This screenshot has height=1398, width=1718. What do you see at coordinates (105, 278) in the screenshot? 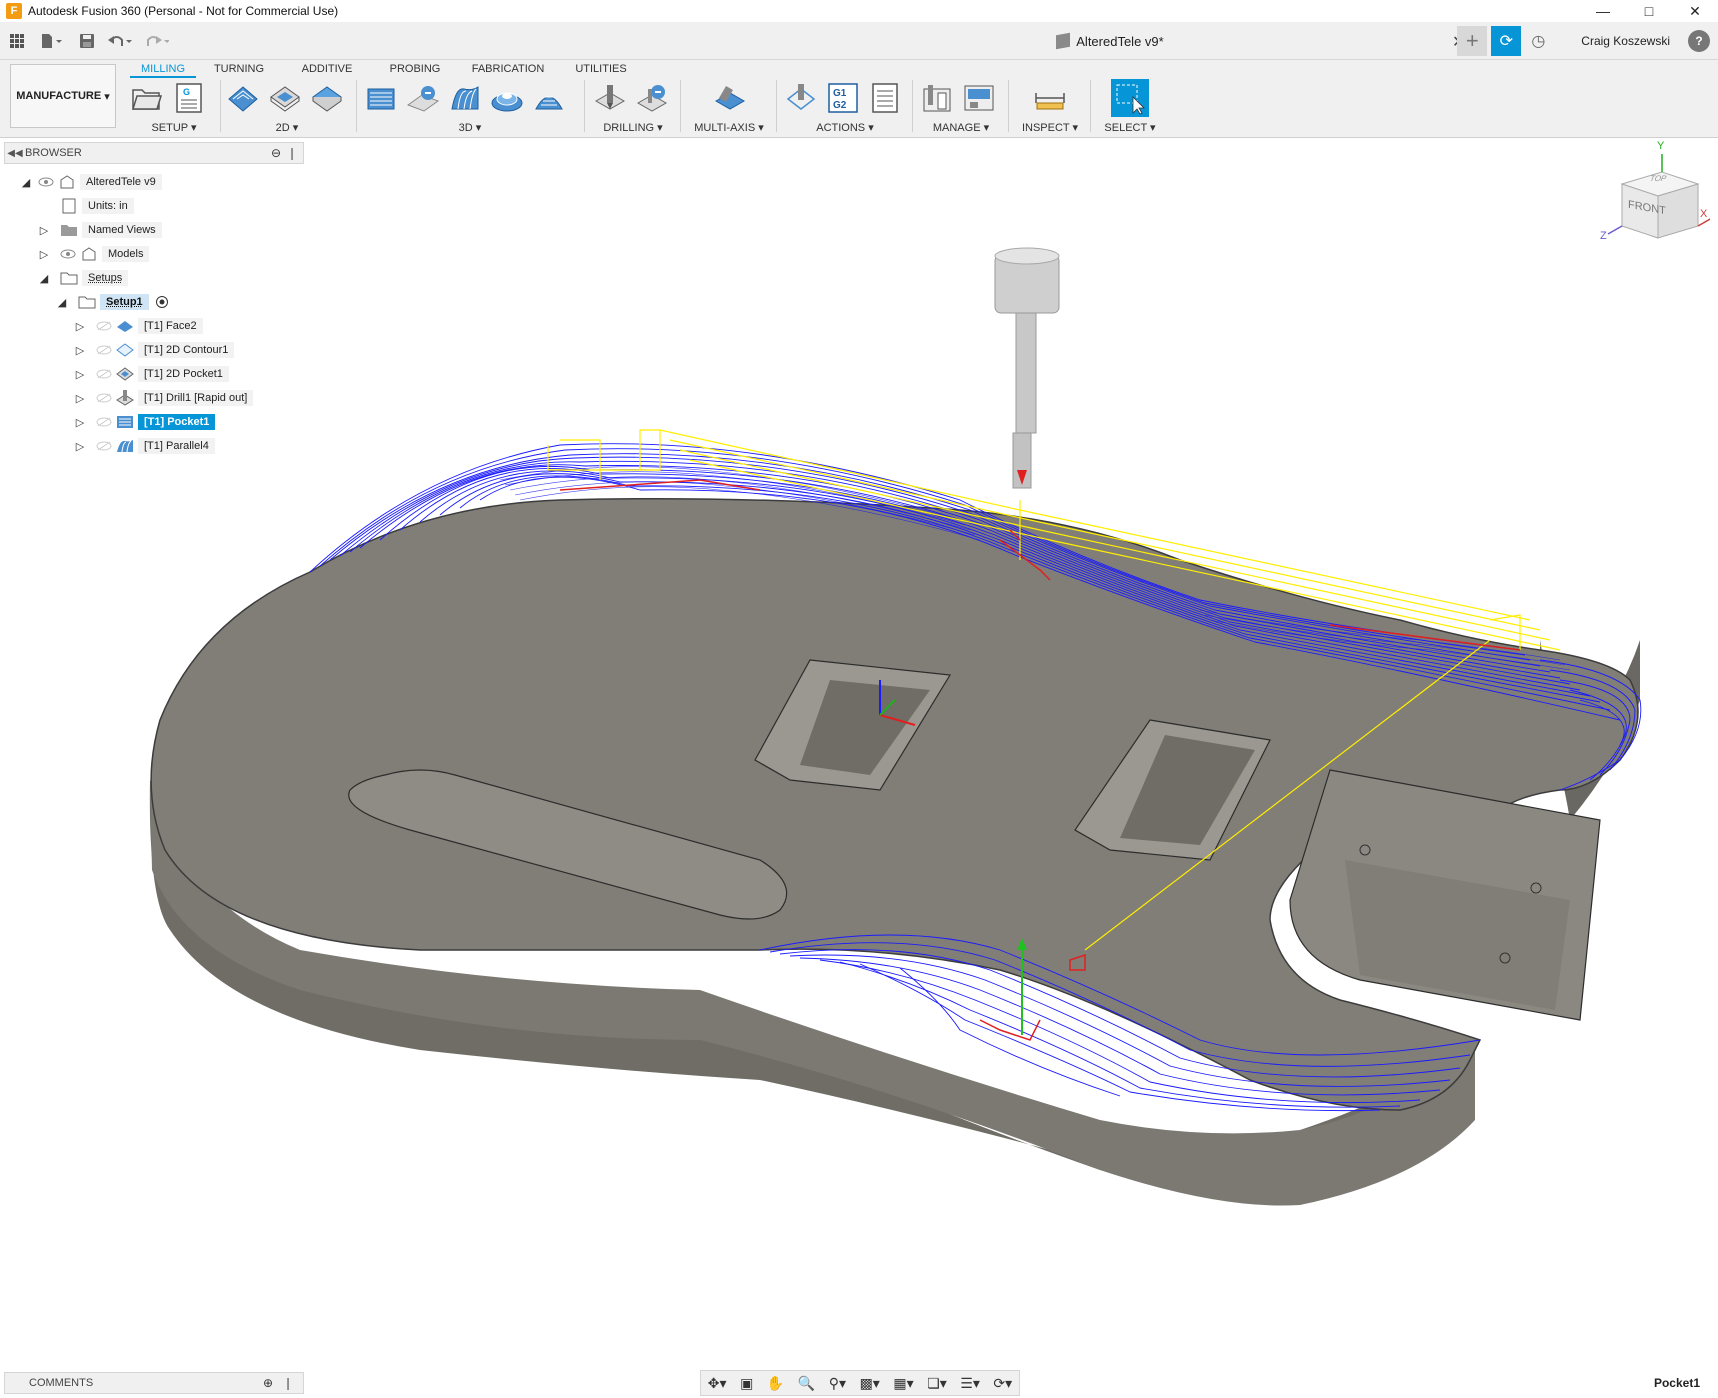
I see `setups-label: Setups` at bounding box center [105, 278].